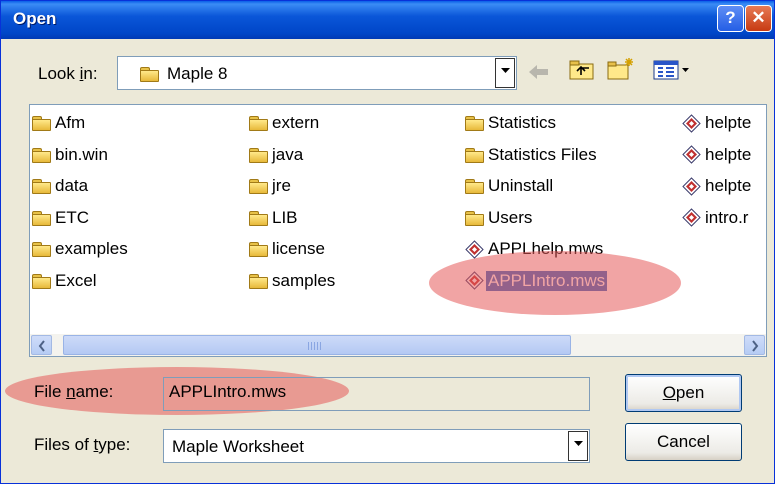 The image size is (775, 484). What do you see at coordinates (72, 217) in the screenshot?
I see `list-item-label: ETC` at bounding box center [72, 217].